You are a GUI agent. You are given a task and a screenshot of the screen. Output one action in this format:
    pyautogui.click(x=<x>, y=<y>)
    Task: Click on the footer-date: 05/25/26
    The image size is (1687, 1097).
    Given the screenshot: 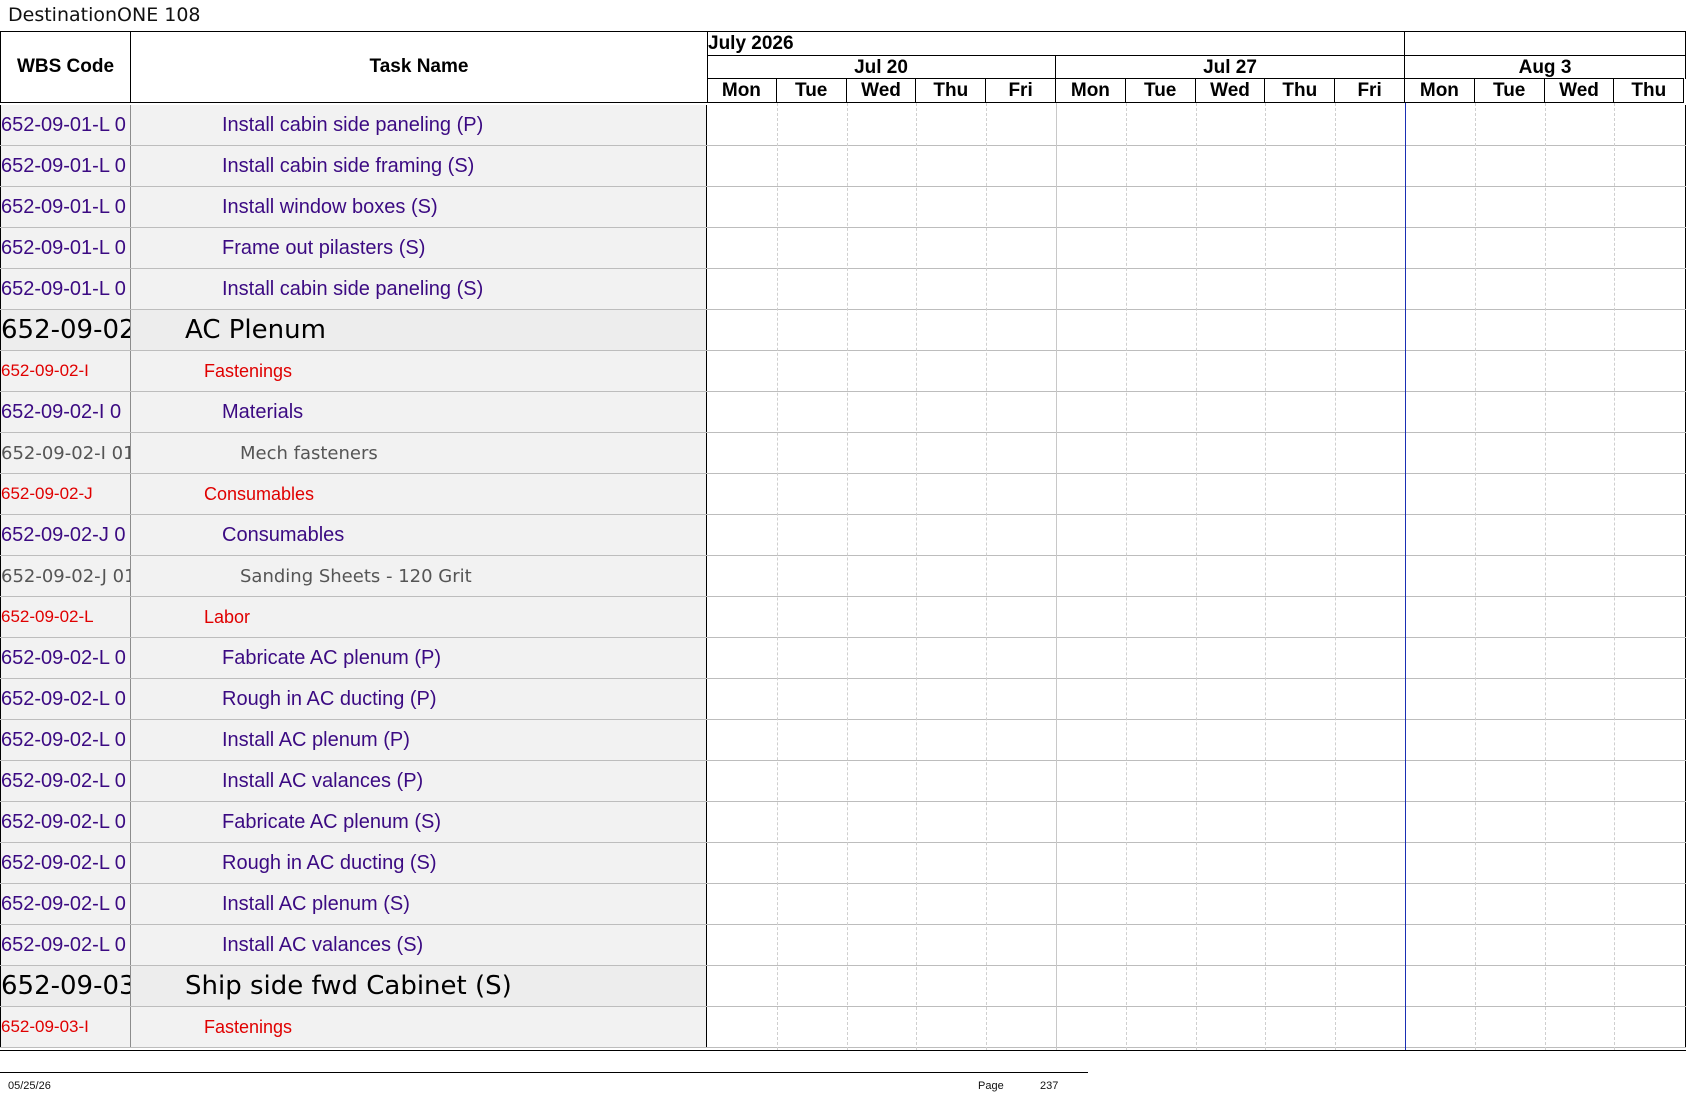 What is the action you would take?
    pyautogui.click(x=29, y=1086)
    